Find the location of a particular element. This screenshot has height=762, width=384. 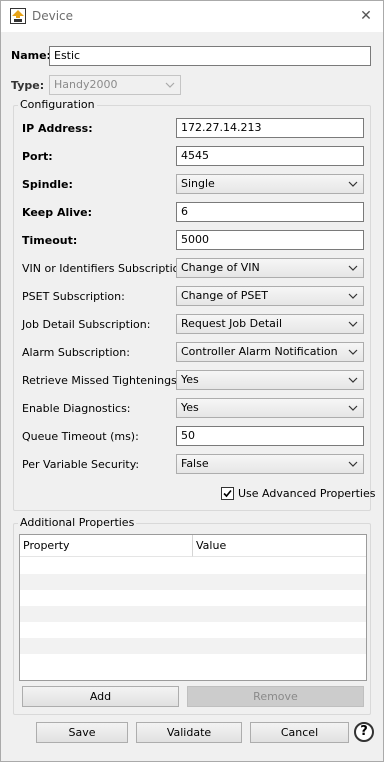

job-detail-subscription-select: Request Job Detail is located at coordinates (270, 324).